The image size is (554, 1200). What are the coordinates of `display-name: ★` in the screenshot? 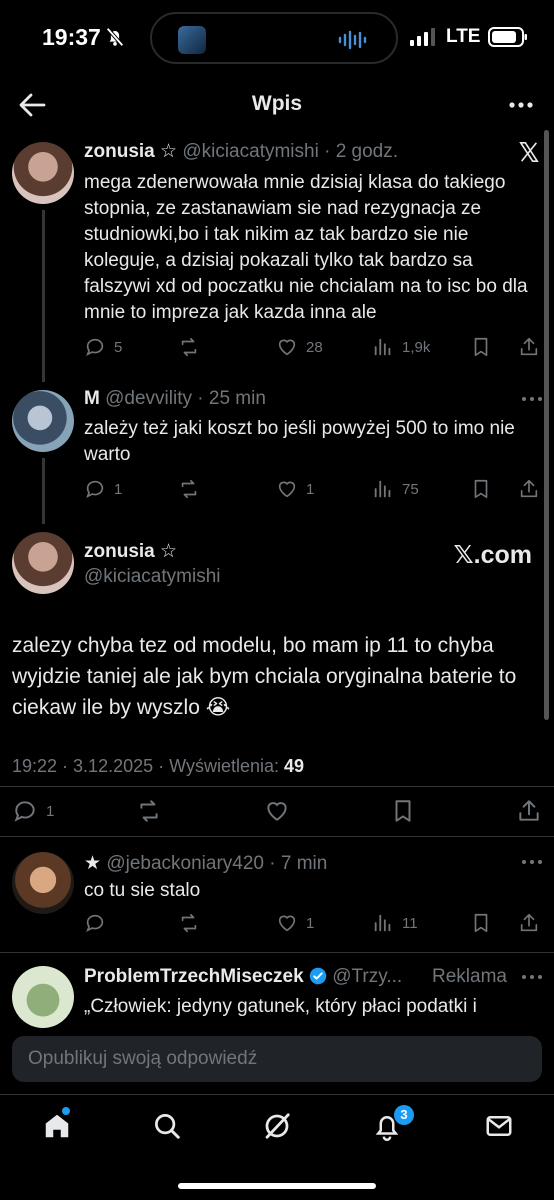 It's located at (92, 863).